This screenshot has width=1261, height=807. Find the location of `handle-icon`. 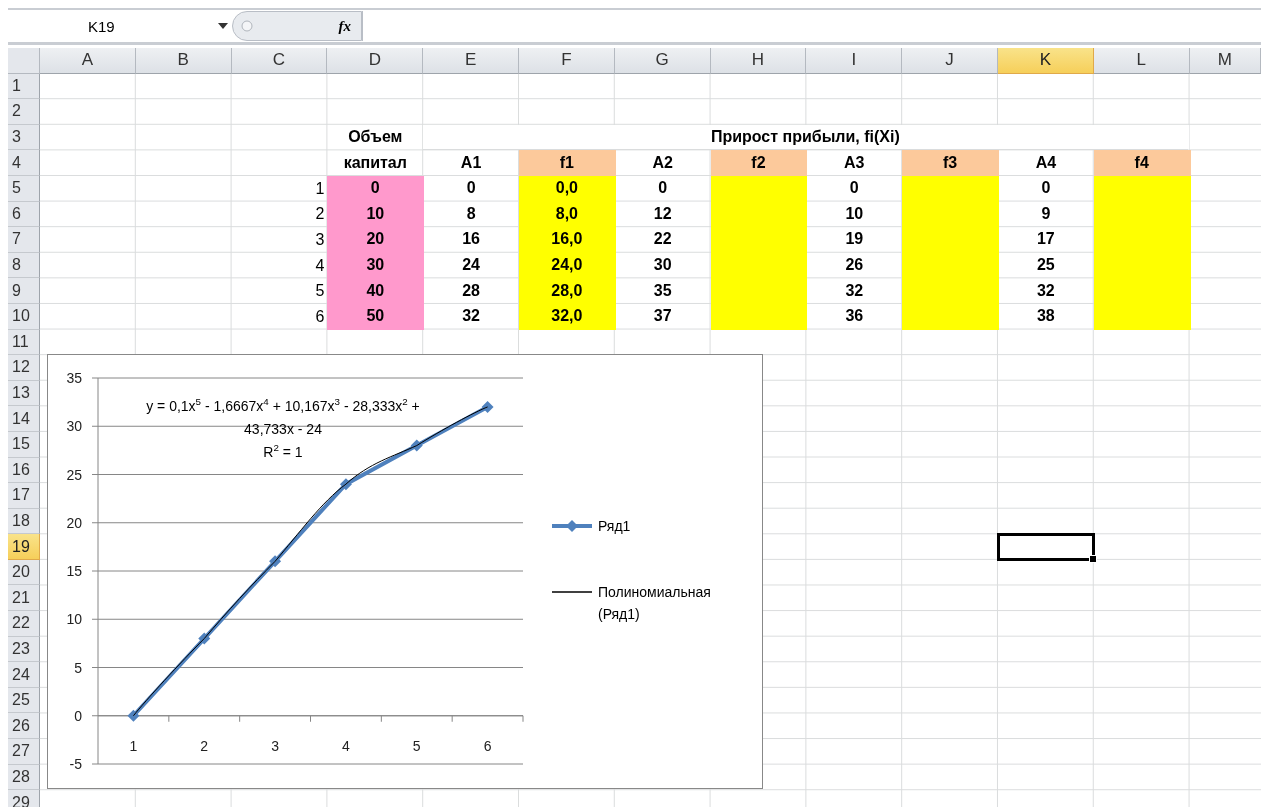

handle-icon is located at coordinates (247, 26).